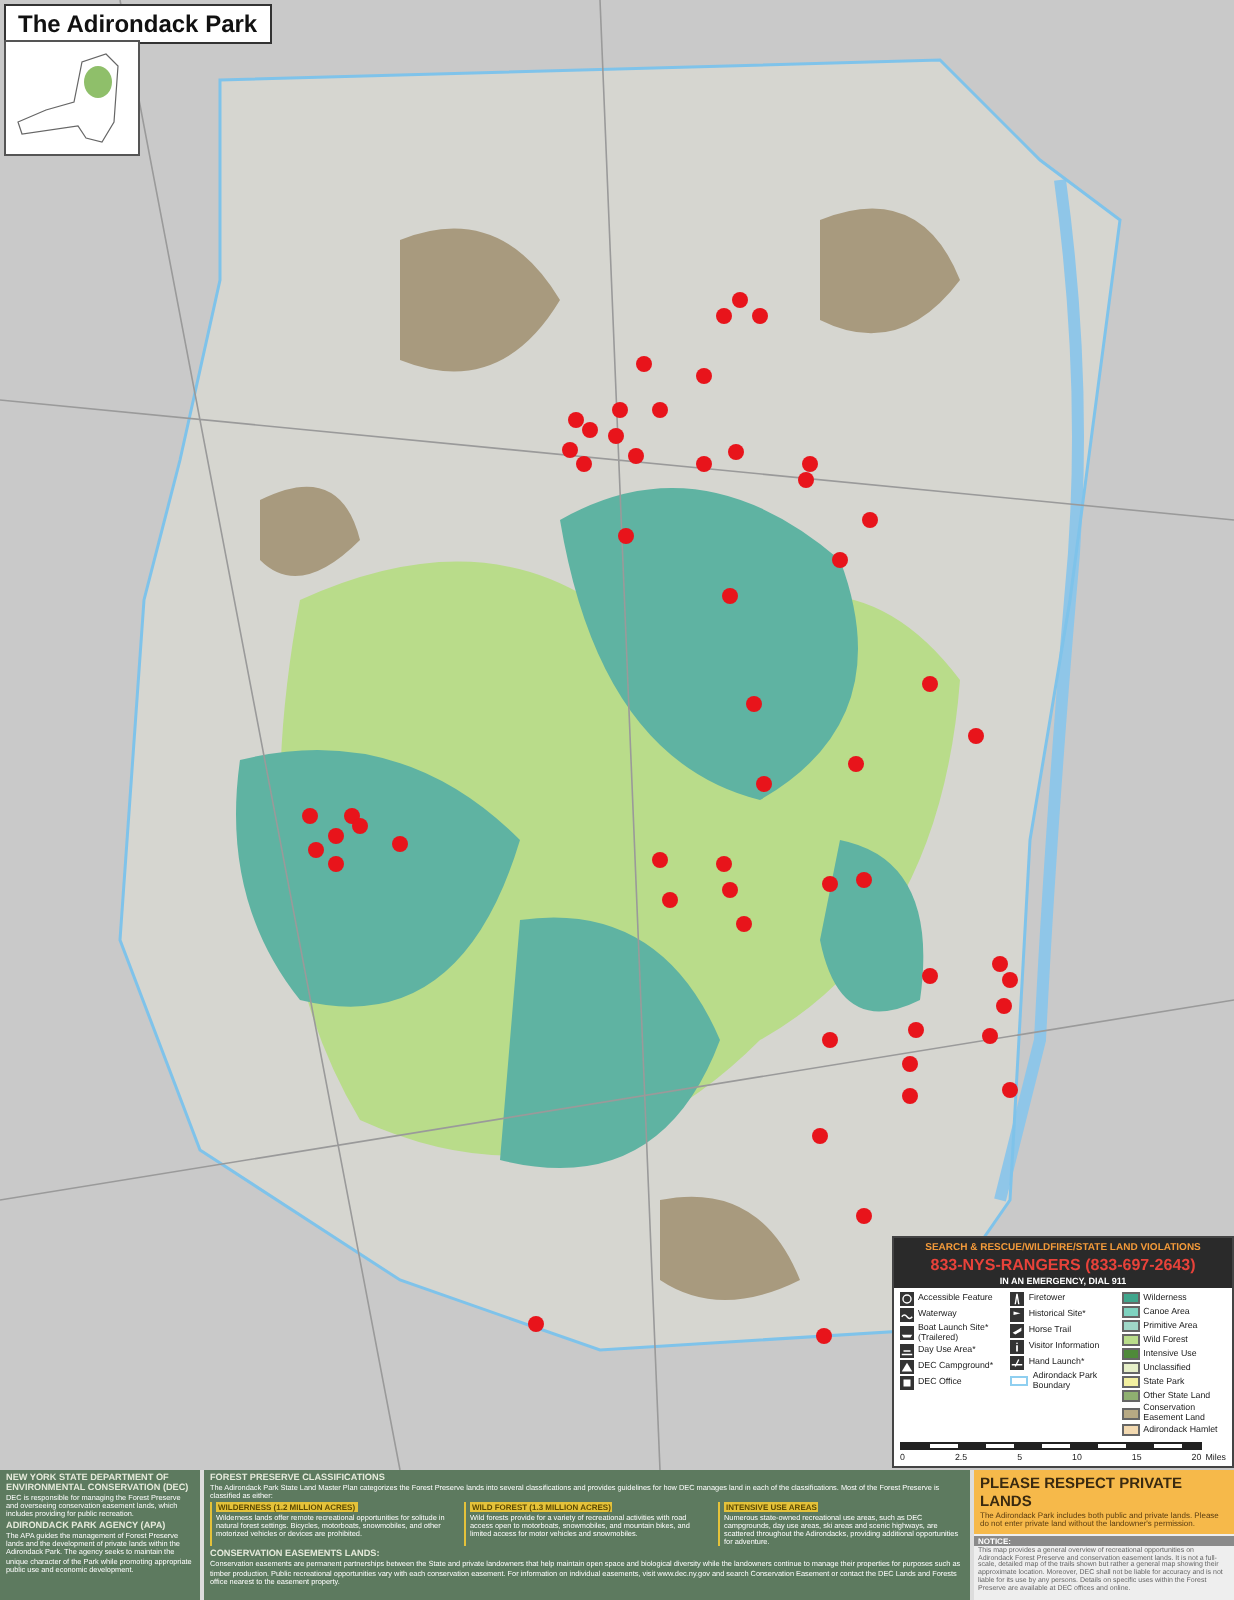  I want to click on map-title: The Adirondack Park, so click(138, 24).